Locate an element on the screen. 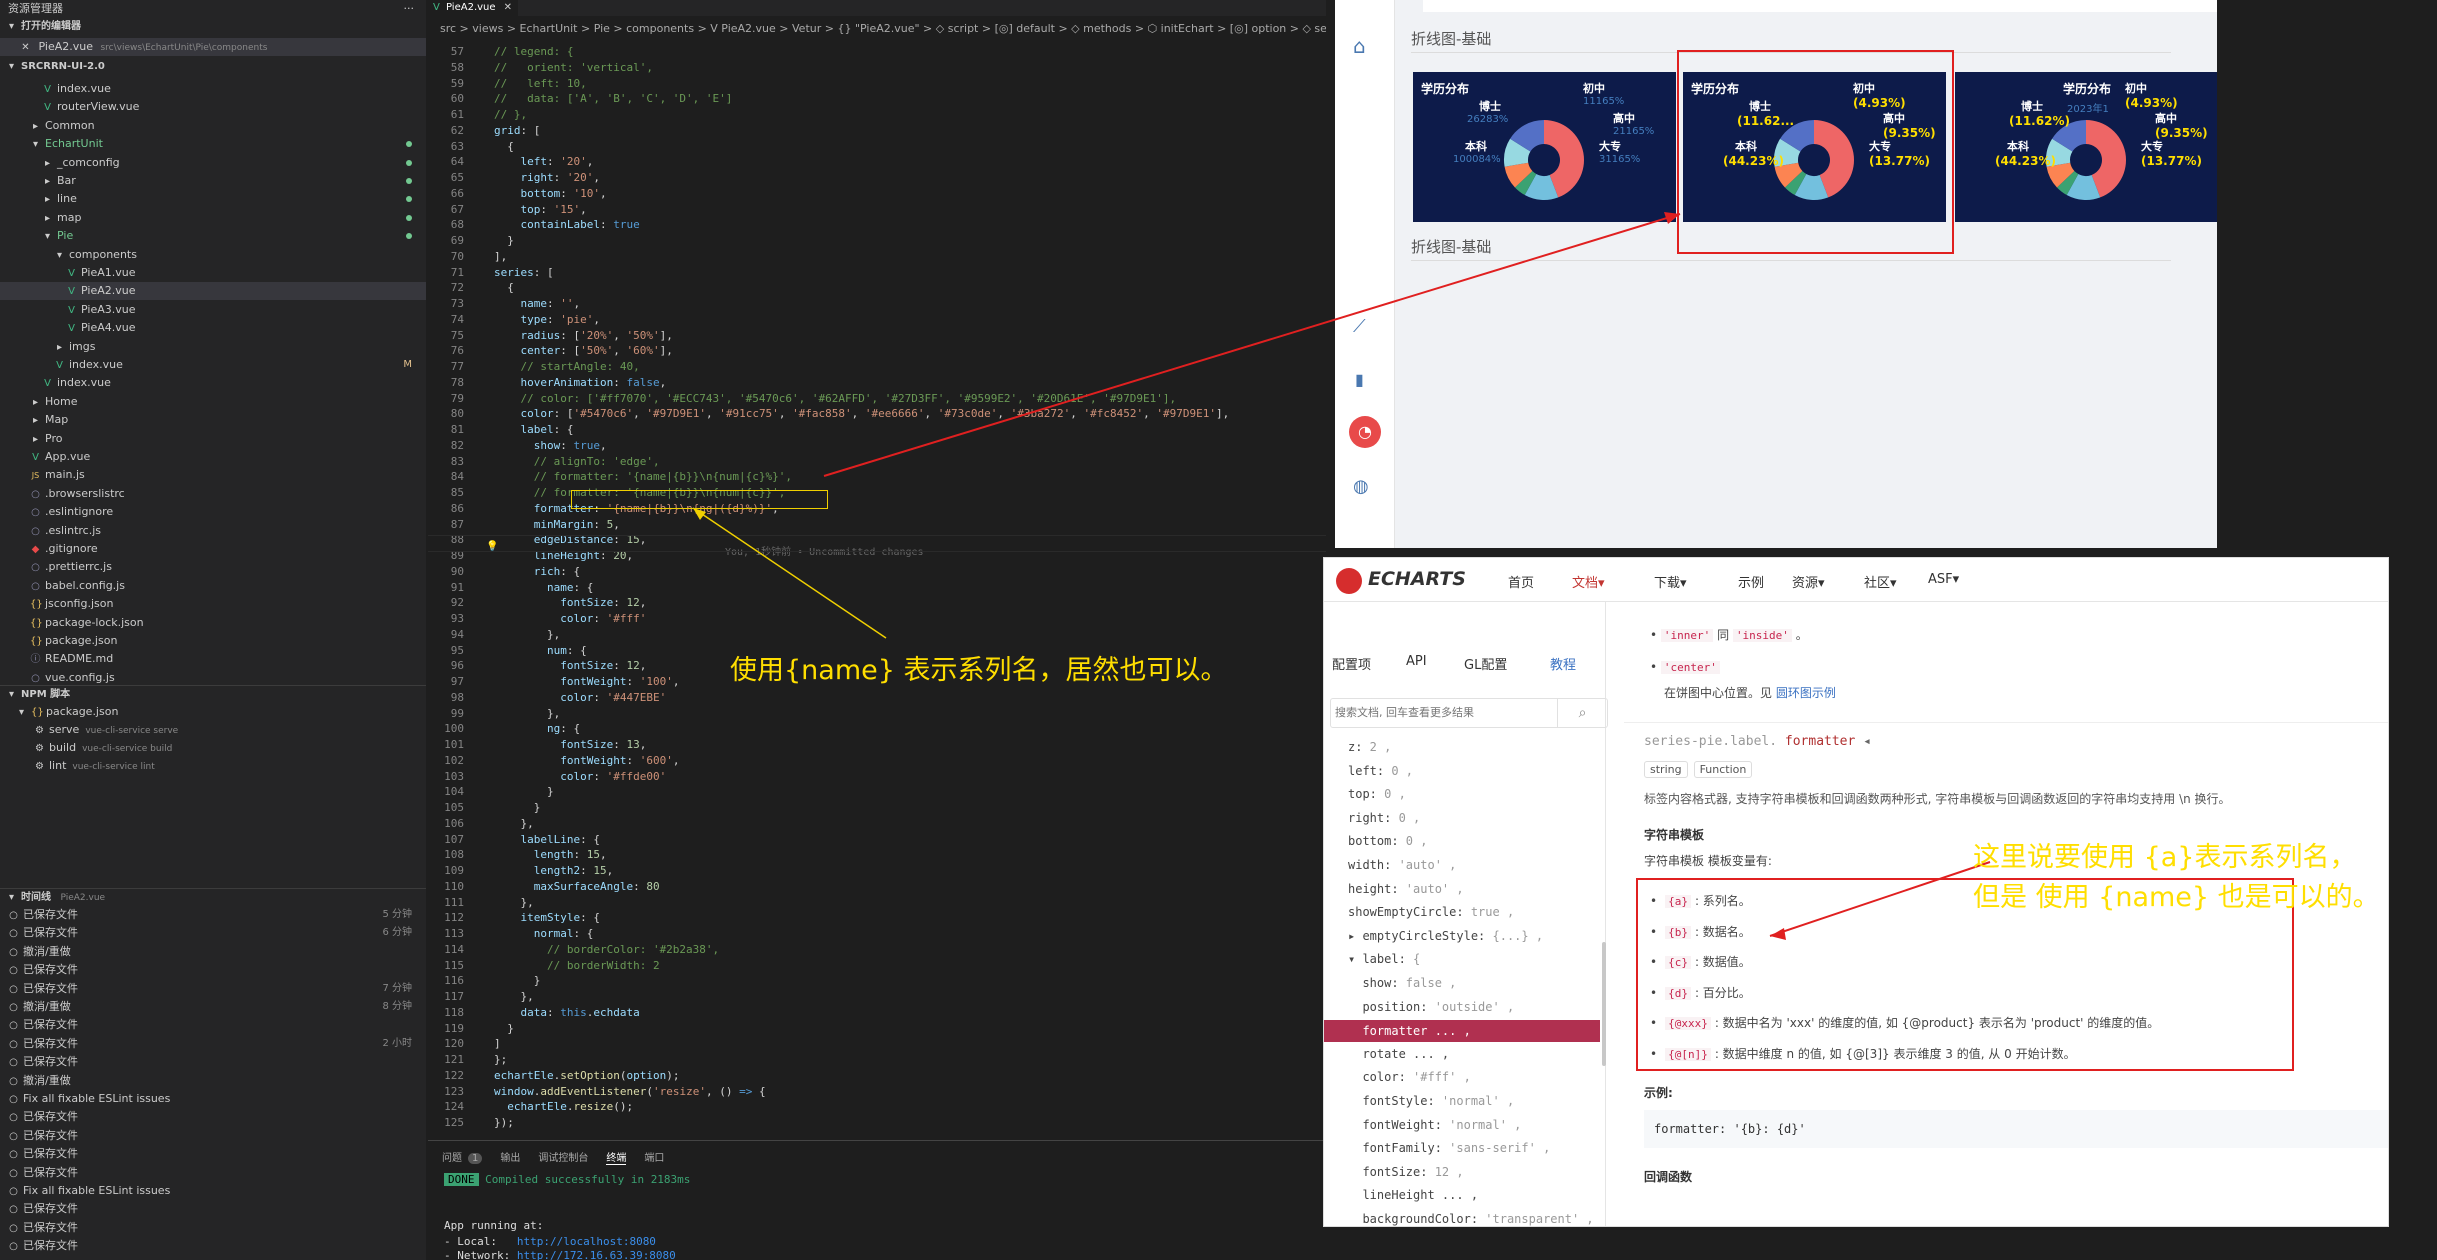 This screenshot has width=2437, height=1260. yellow-arrowhead is located at coordinates (699, 514).